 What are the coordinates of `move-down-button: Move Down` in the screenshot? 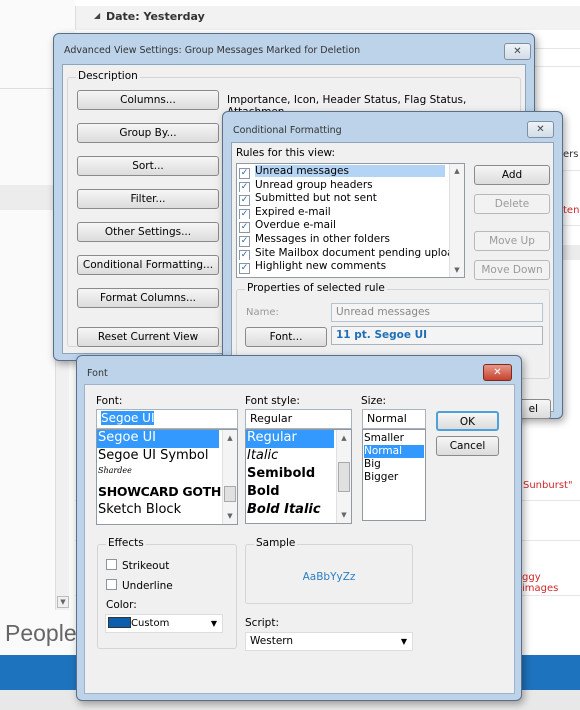 It's located at (512, 270).